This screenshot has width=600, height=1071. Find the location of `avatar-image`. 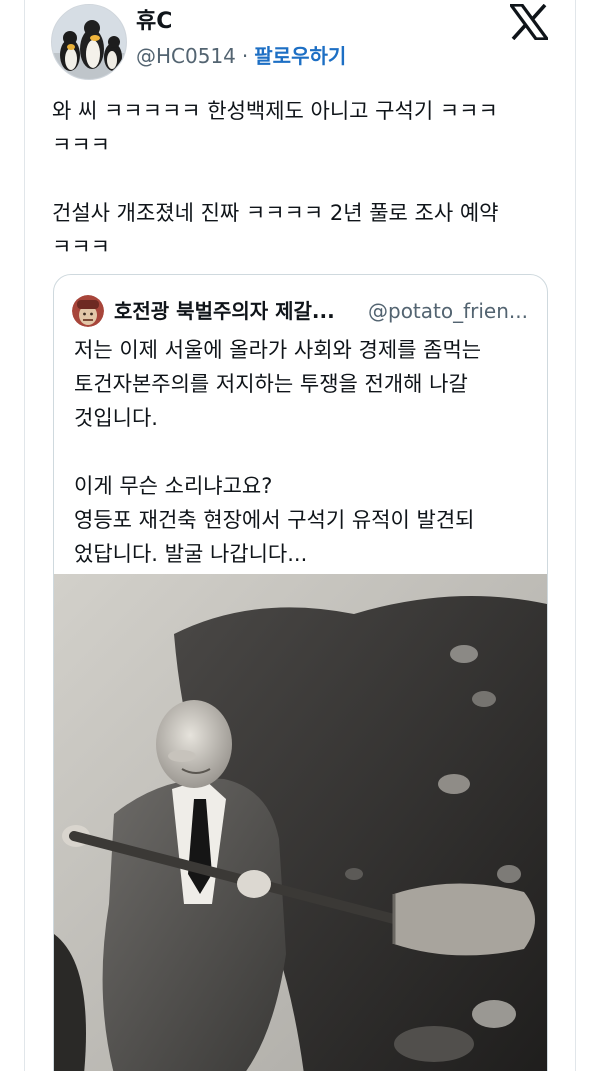

avatar-image is located at coordinates (88, 311).